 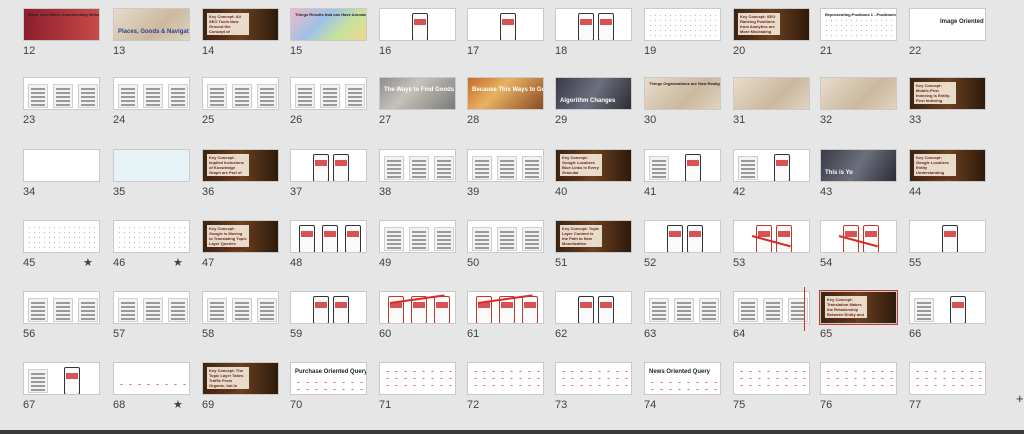 I want to click on slide-thumbnail: Algorithm Changes, so click(x=593, y=93).